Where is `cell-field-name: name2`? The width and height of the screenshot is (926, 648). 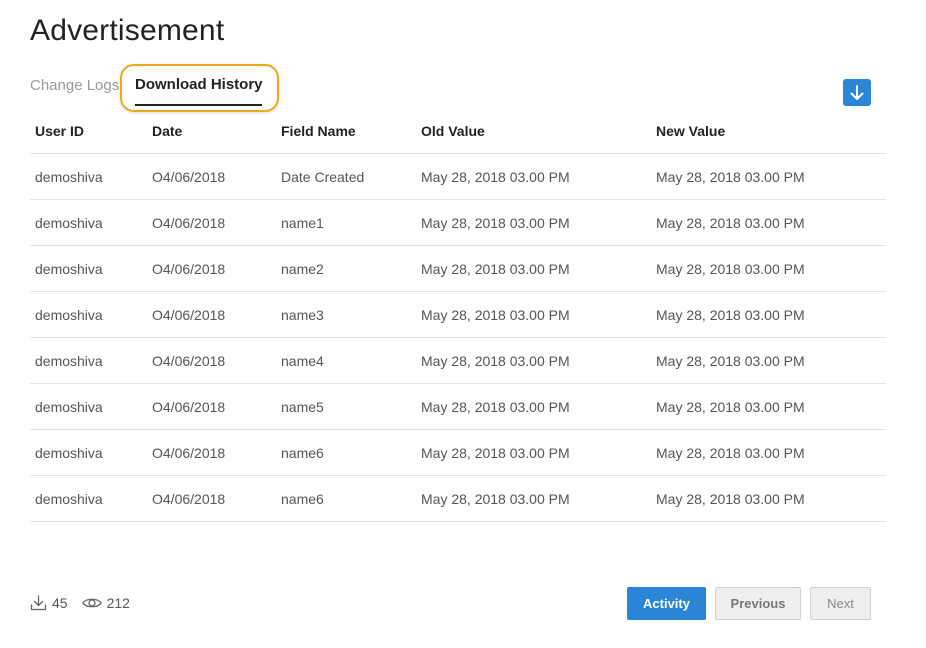
cell-field-name: name2 is located at coordinates (346, 268).